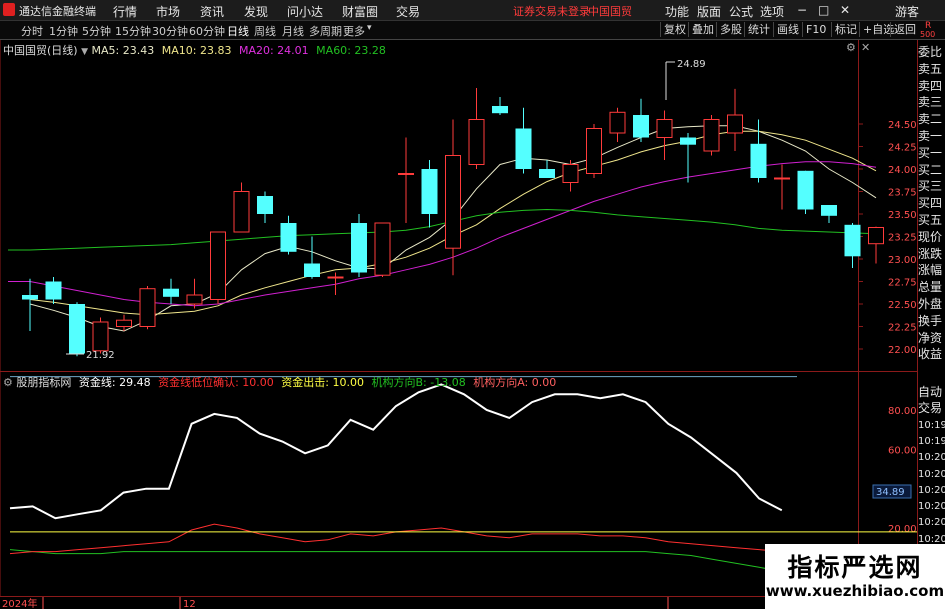 The height and width of the screenshot is (609, 945). Describe the element at coordinates (207, 31) in the screenshot. I see `period-tab-60min: 60分钟` at that location.